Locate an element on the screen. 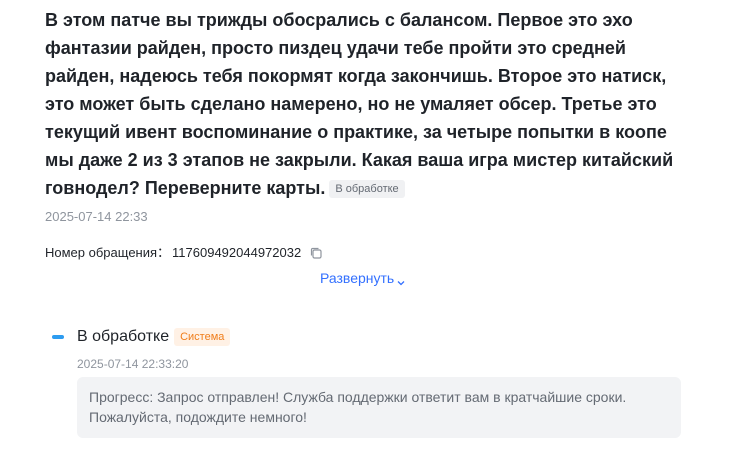  system-badge: Система is located at coordinates (202, 337).